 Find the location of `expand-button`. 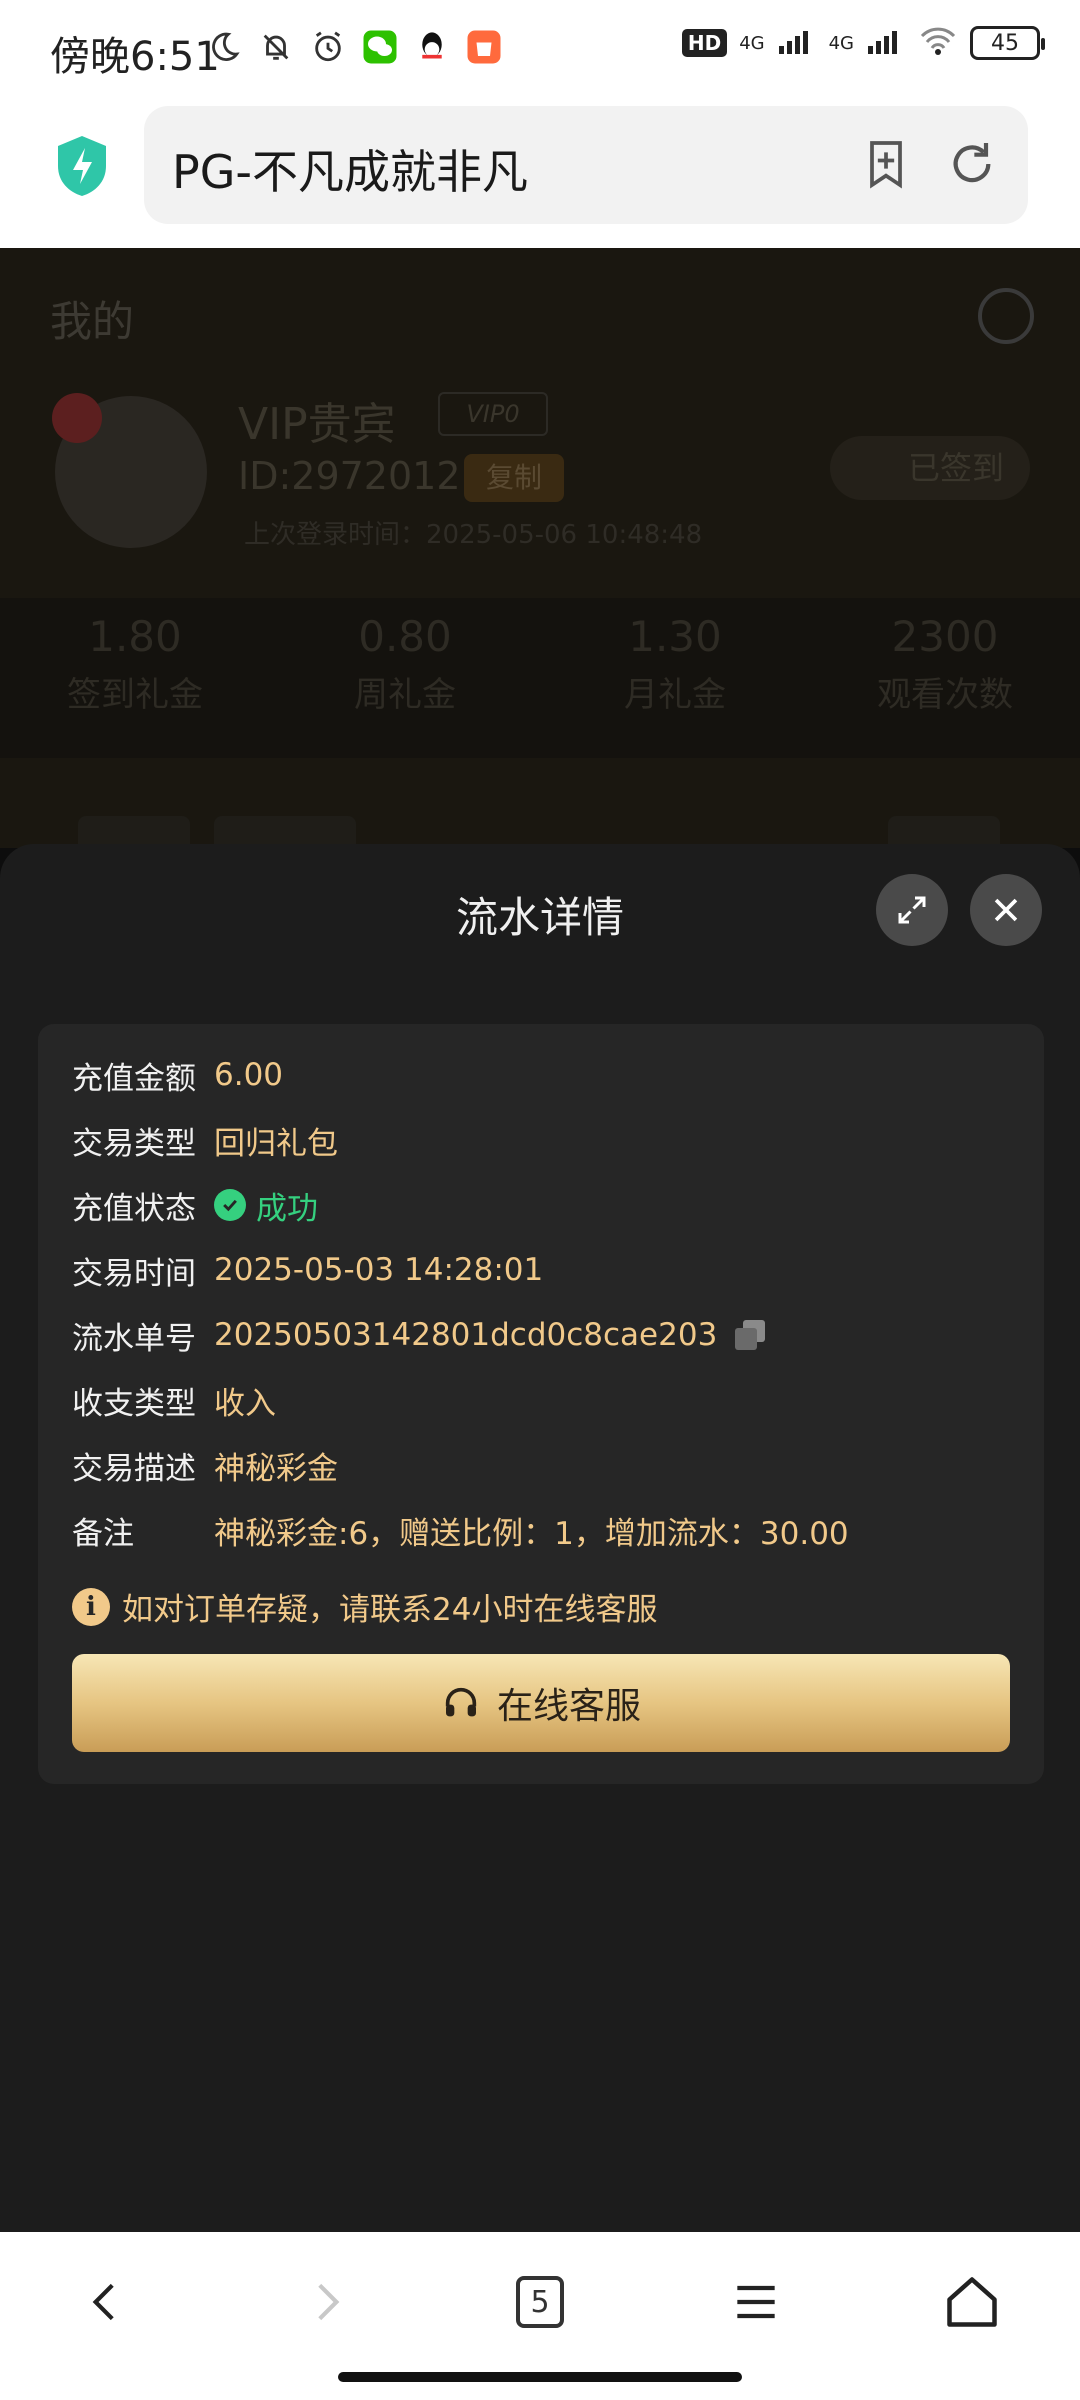

expand-button is located at coordinates (912, 910).